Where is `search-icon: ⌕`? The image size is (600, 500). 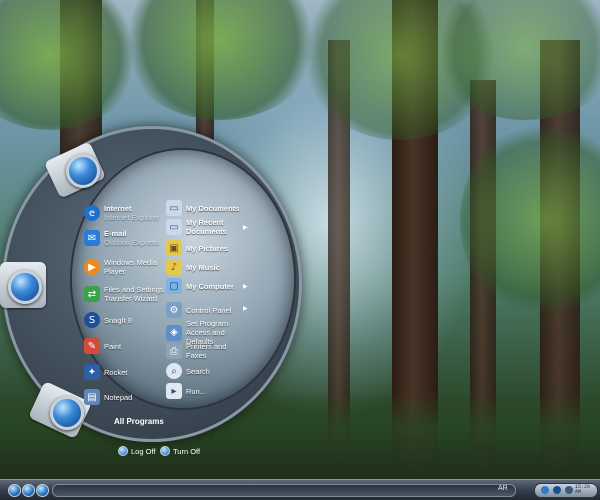 search-icon: ⌕ is located at coordinates (174, 371).